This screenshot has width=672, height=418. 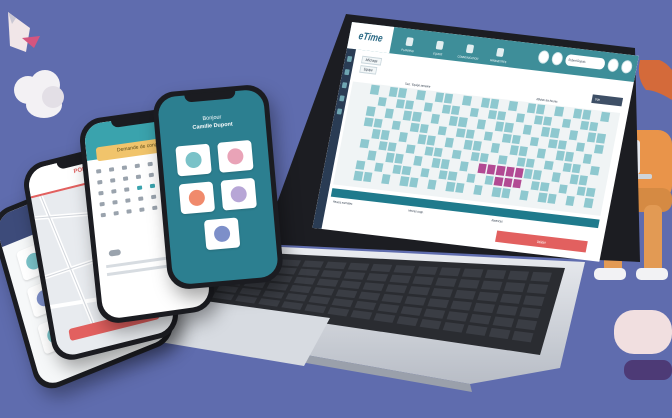 What do you see at coordinates (613, 65) in the screenshot?
I see `refresh-icon` at bounding box center [613, 65].